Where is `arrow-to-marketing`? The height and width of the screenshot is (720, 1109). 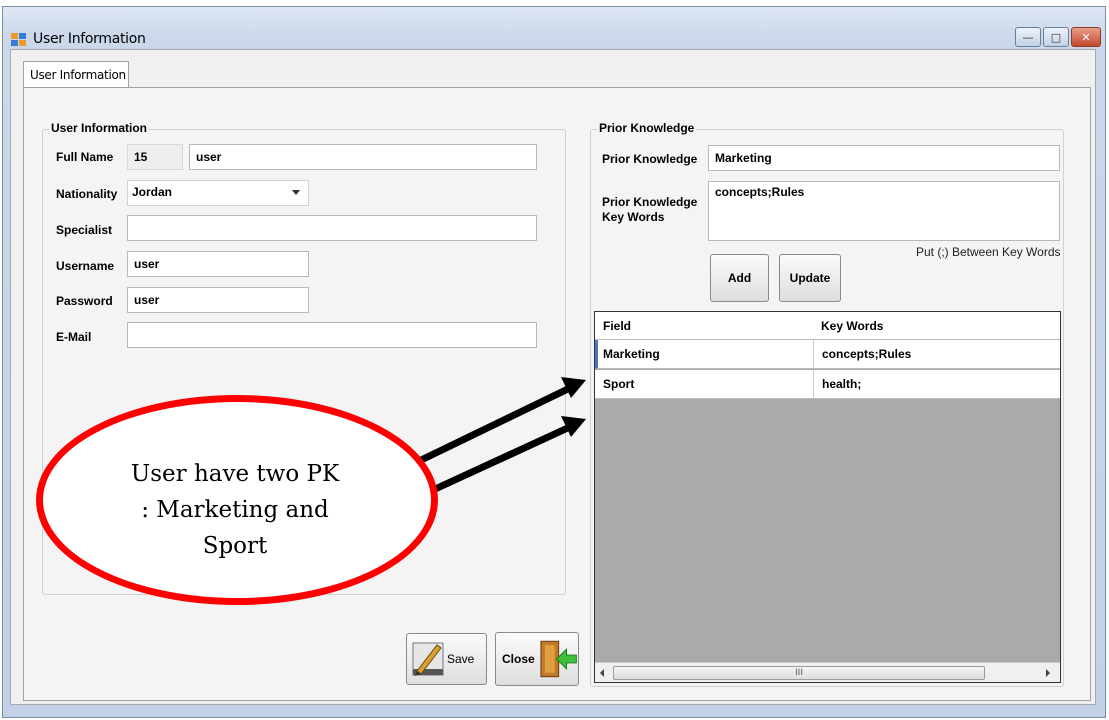 arrow-to-marketing is located at coordinates (493, 425).